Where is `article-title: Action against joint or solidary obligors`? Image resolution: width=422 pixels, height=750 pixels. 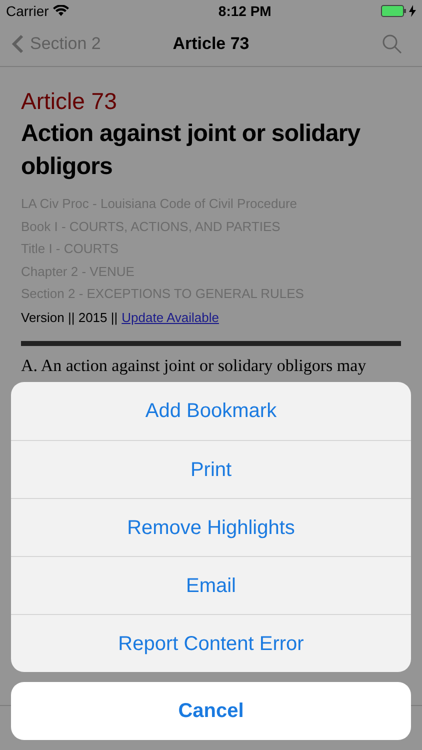 article-title: Action against joint or solidary obligors is located at coordinates (191, 150).